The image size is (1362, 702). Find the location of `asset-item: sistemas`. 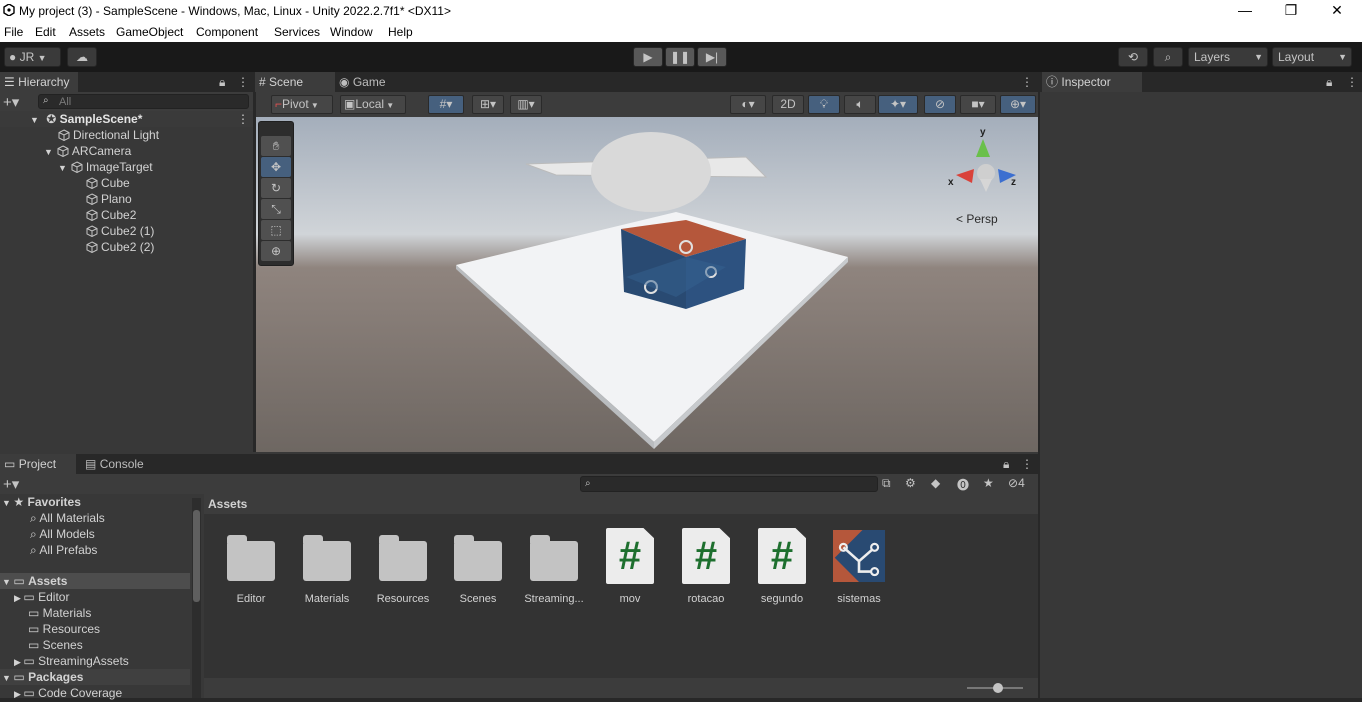

asset-item: sistemas is located at coordinates (859, 566).